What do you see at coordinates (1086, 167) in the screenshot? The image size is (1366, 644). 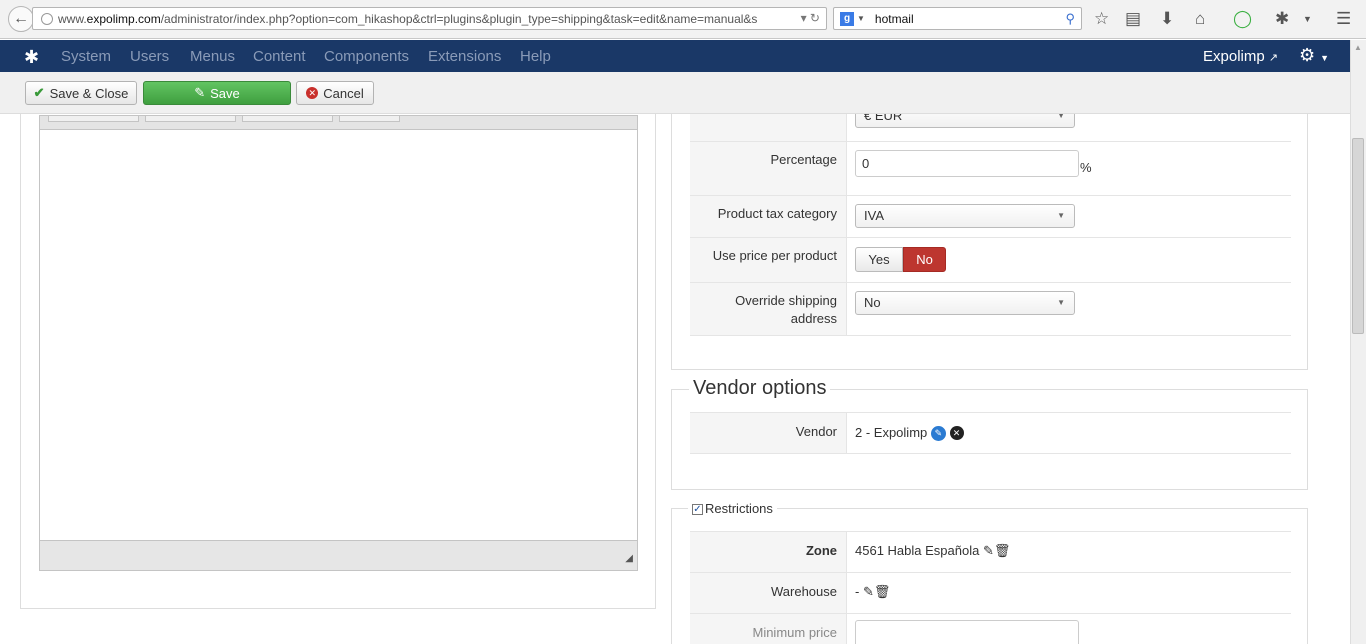 I see `percent-unit: %` at bounding box center [1086, 167].